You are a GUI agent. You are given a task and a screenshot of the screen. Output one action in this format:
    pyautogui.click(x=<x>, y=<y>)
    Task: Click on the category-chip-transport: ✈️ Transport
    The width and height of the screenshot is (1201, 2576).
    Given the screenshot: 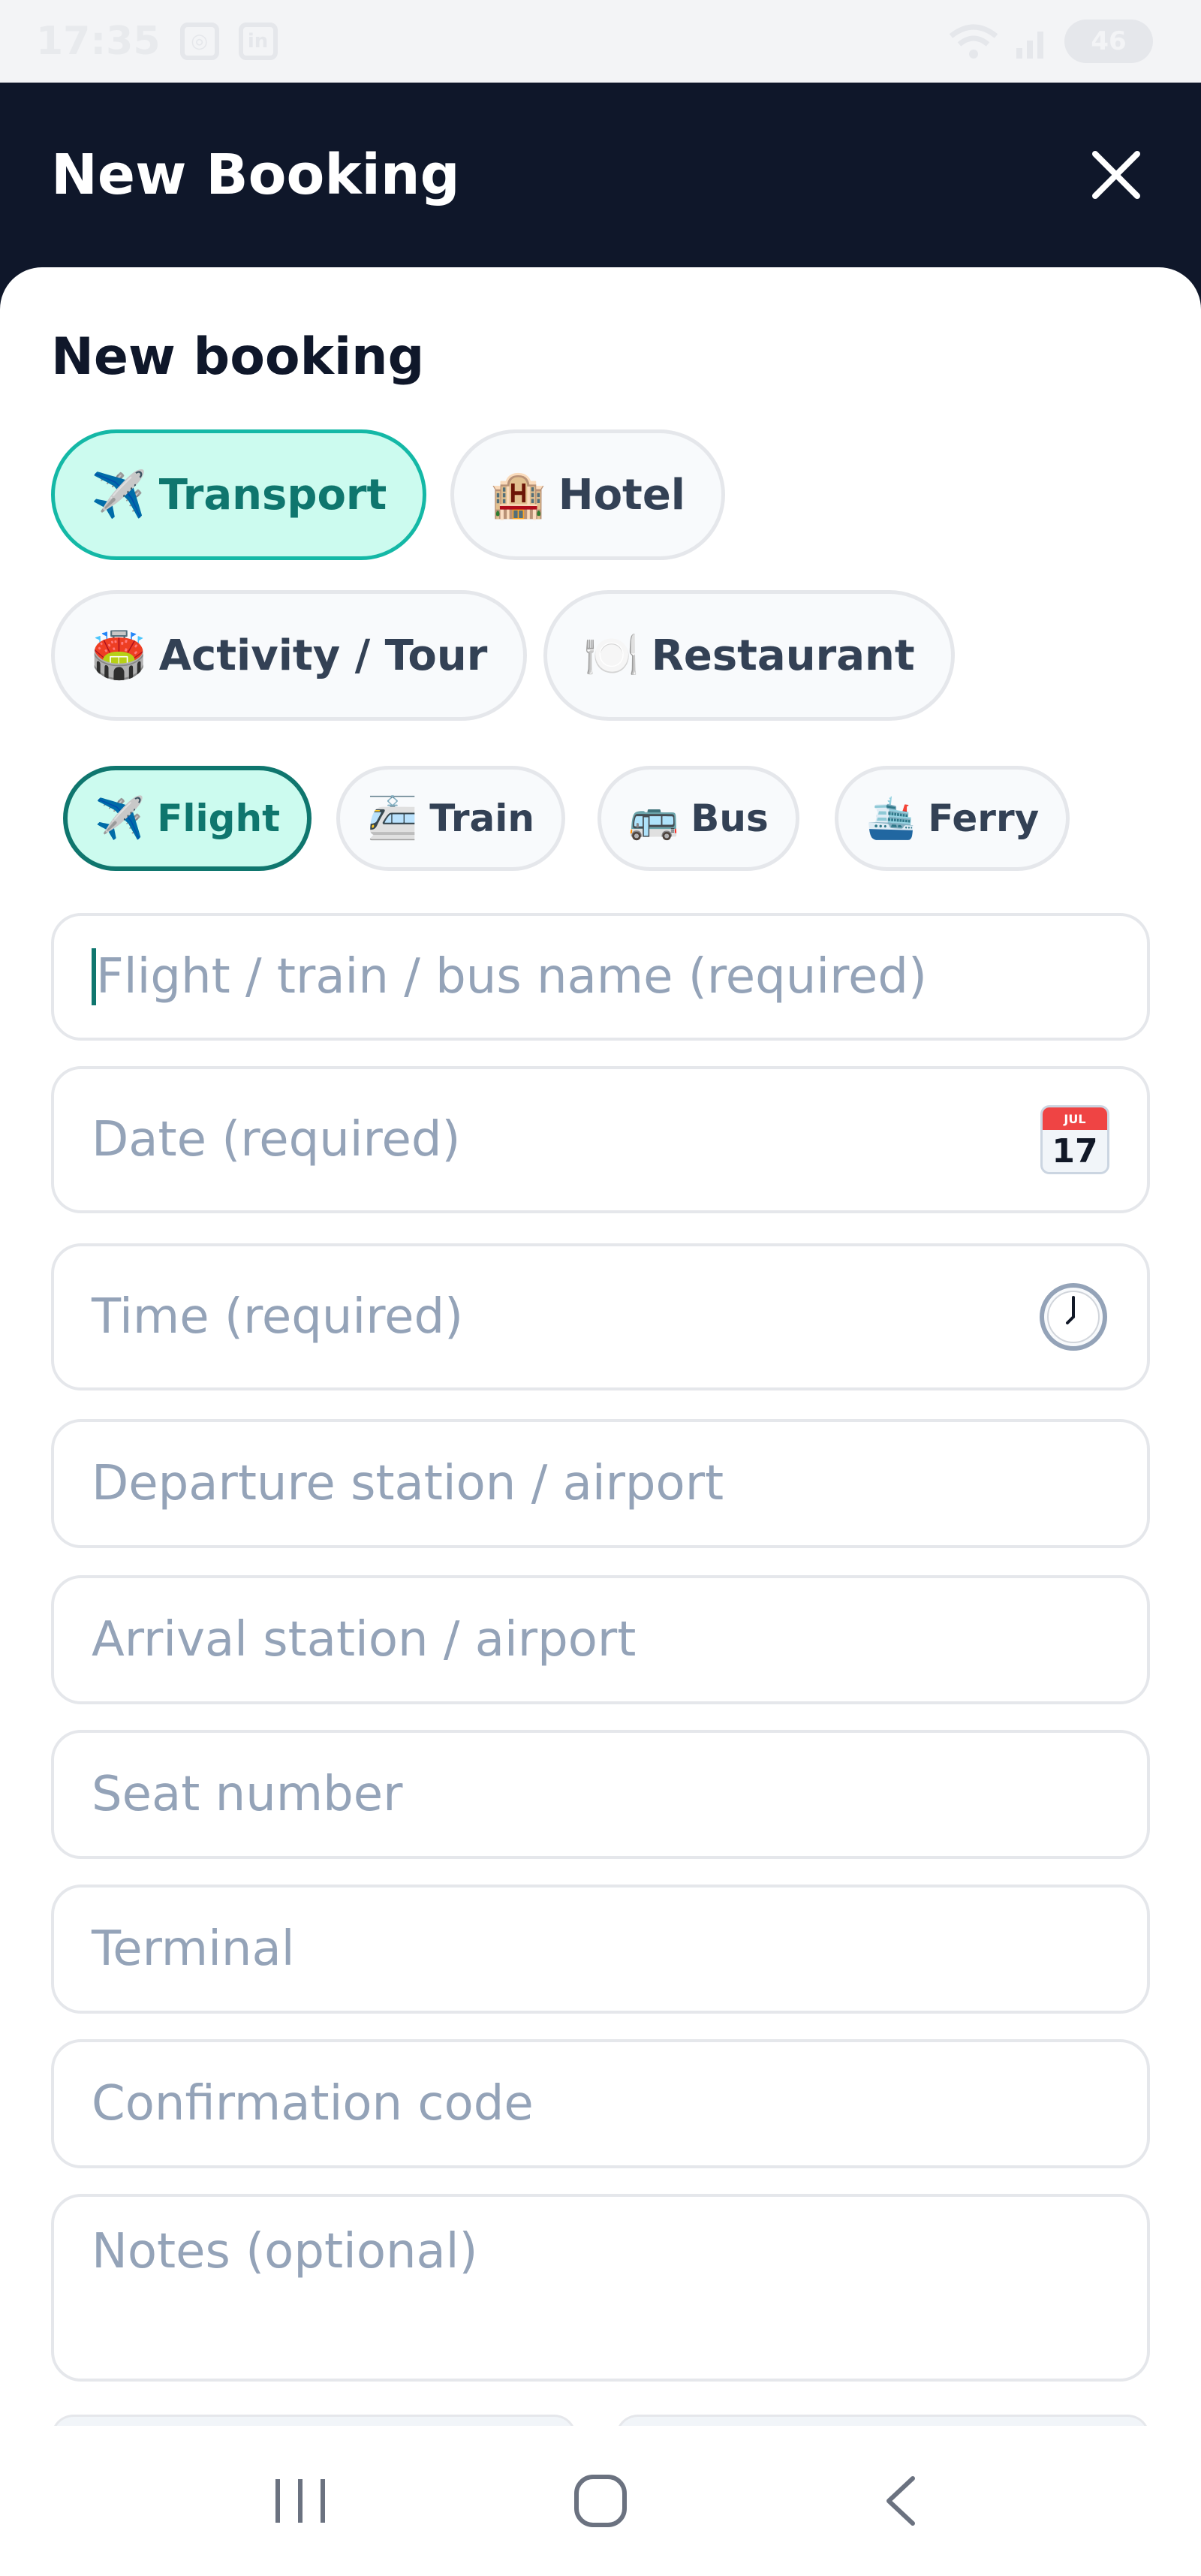 What is the action you would take?
    pyautogui.click(x=239, y=494)
    